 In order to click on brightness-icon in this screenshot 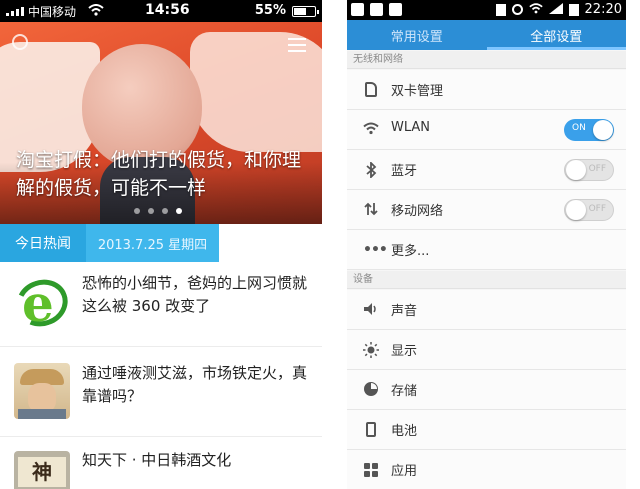, I will do `click(371, 350)`.